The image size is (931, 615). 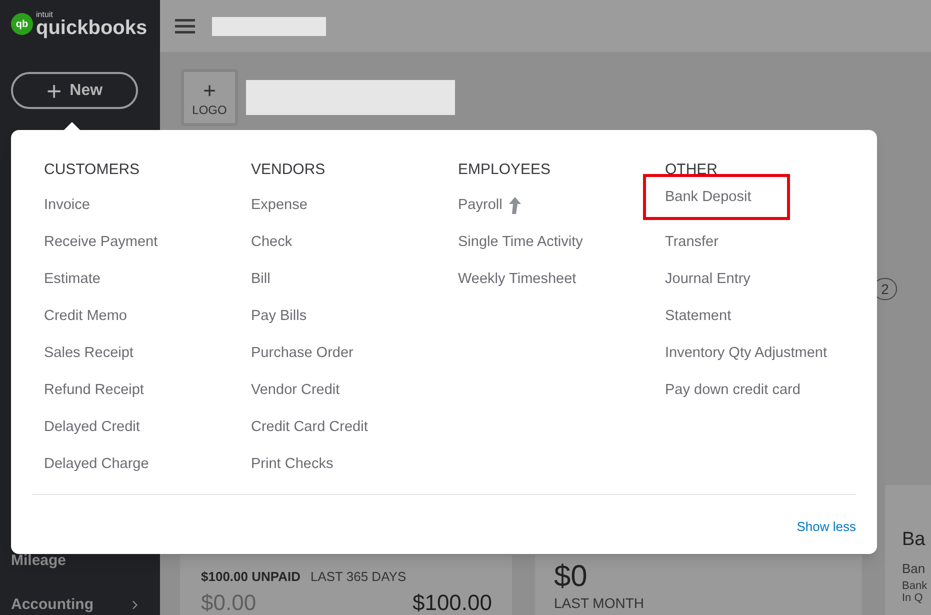 I want to click on period-label: LAST MONTH, so click(x=599, y=603).